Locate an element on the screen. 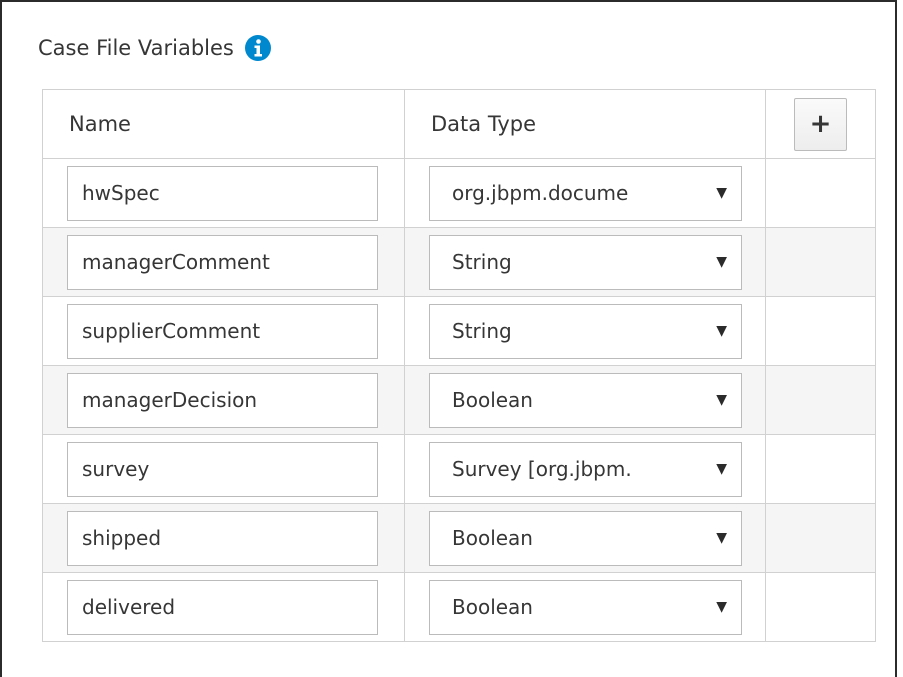  data-type-value: org.jbpm.docume is located at coordinates (540, 193).